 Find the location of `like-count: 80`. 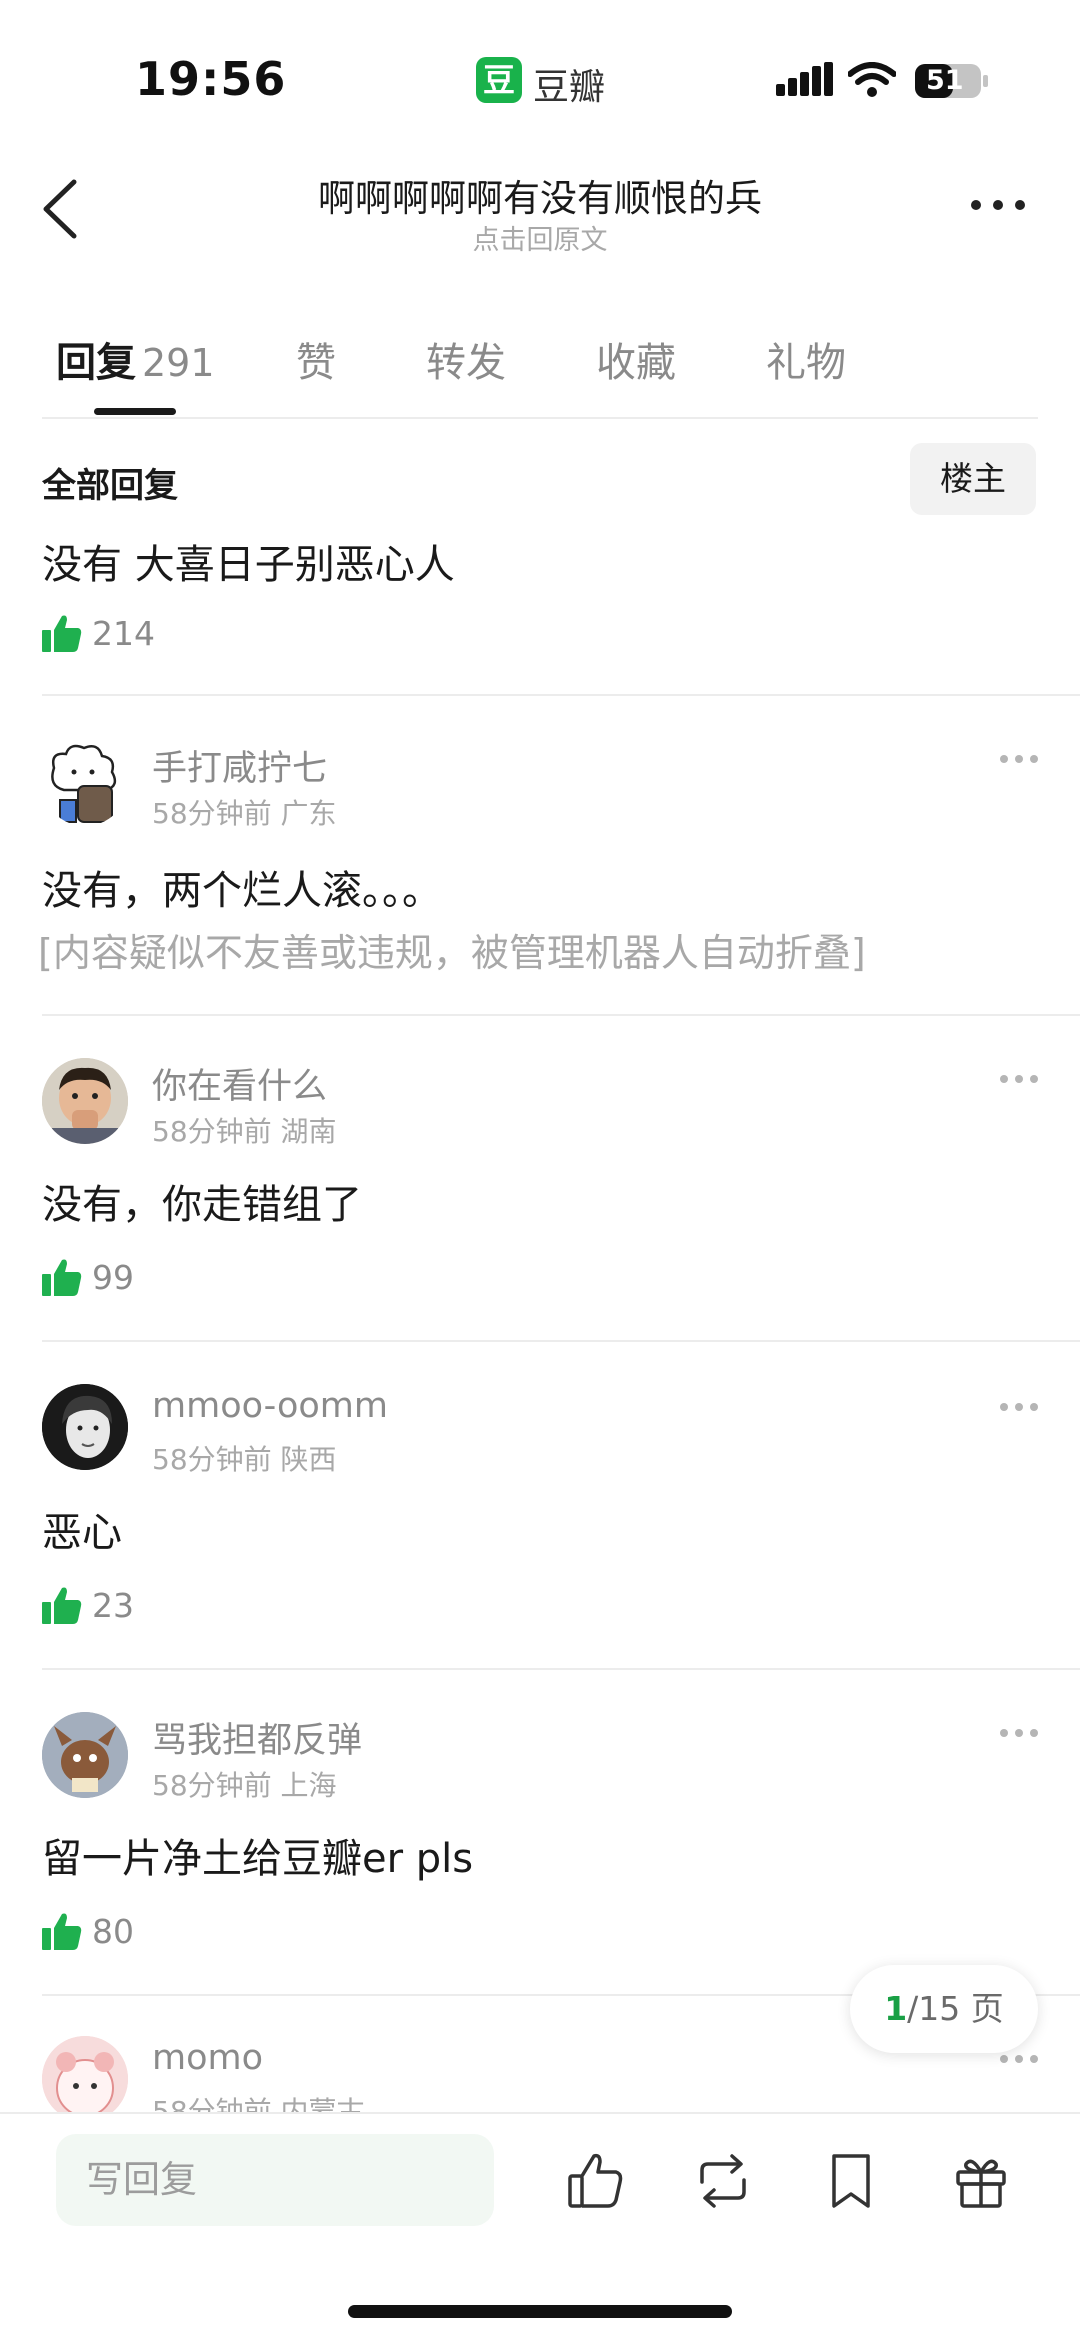

like-count: 80 is located at coordinates (113, 1931).